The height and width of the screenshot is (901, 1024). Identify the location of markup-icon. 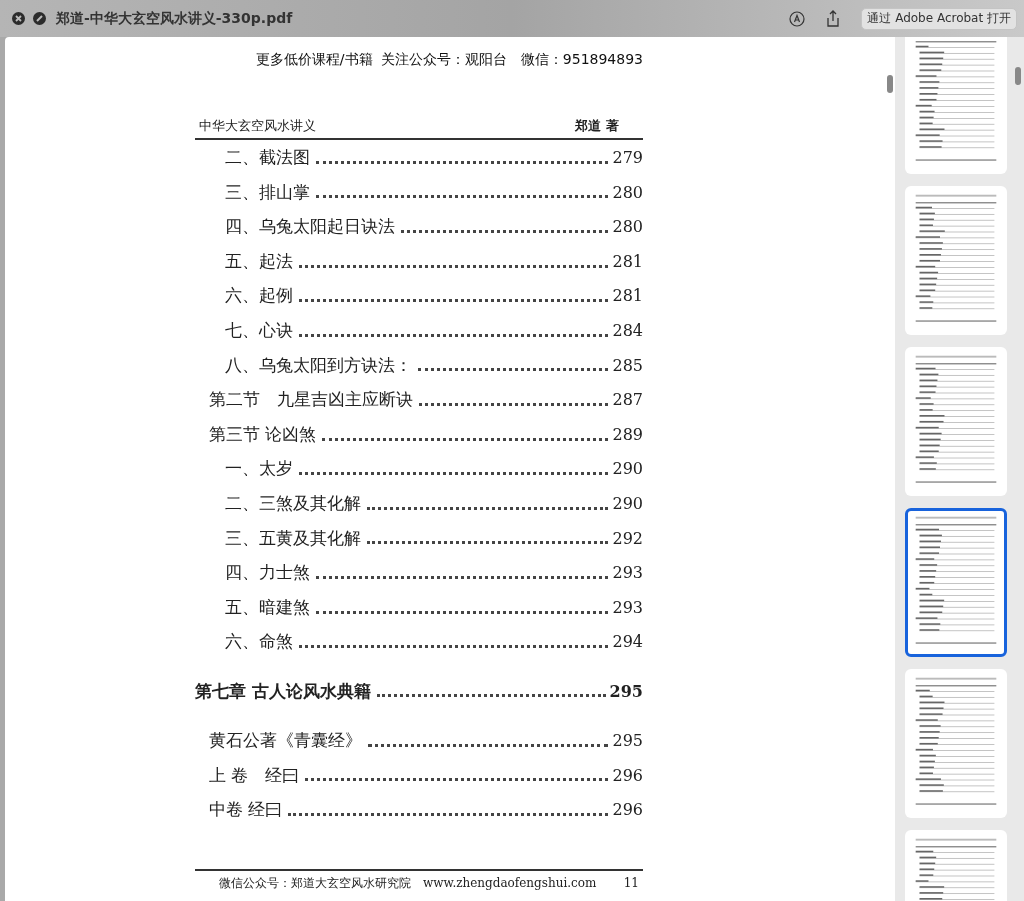
(797, 18).